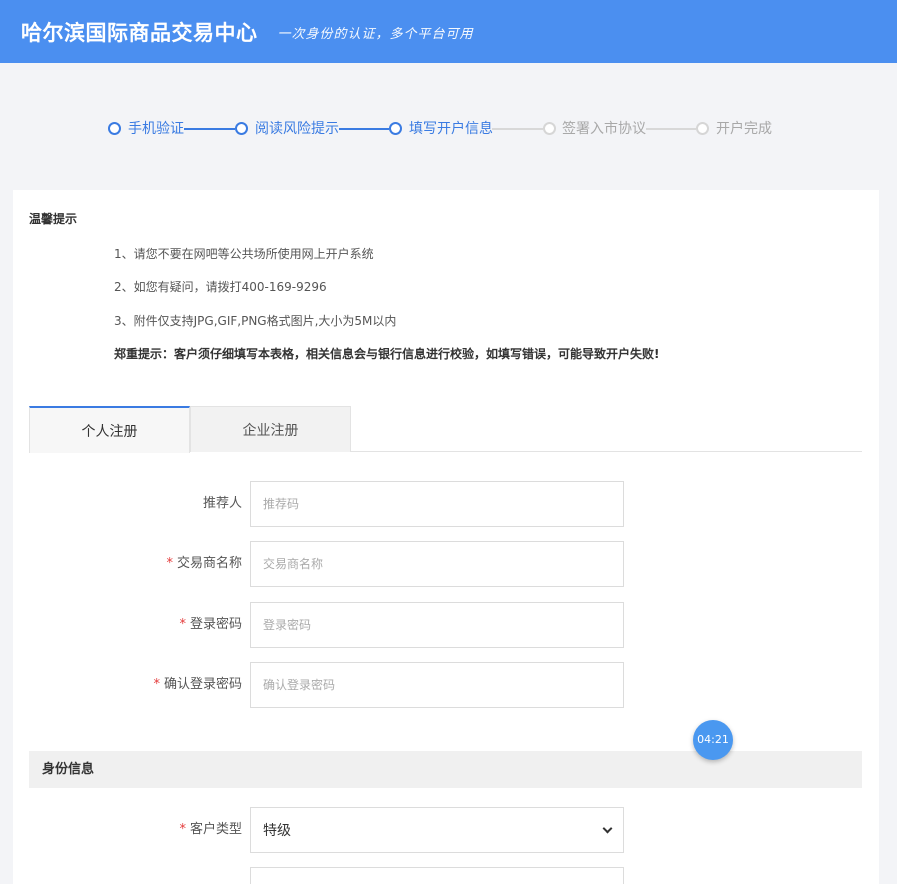  I want to click on trader-name-row: * 交易商名称, so click(446, 564).